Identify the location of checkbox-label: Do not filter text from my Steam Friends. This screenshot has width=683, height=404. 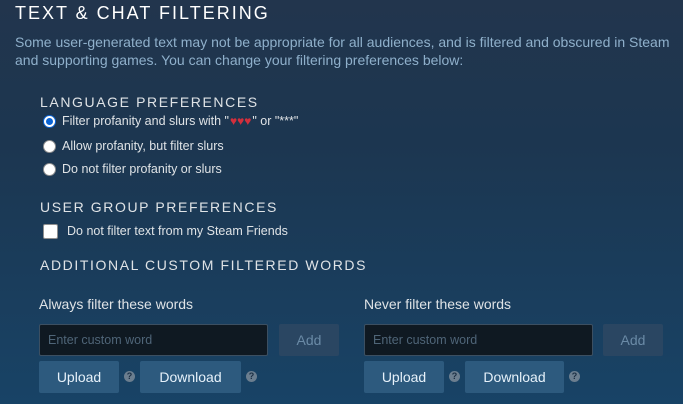
(177, 231).